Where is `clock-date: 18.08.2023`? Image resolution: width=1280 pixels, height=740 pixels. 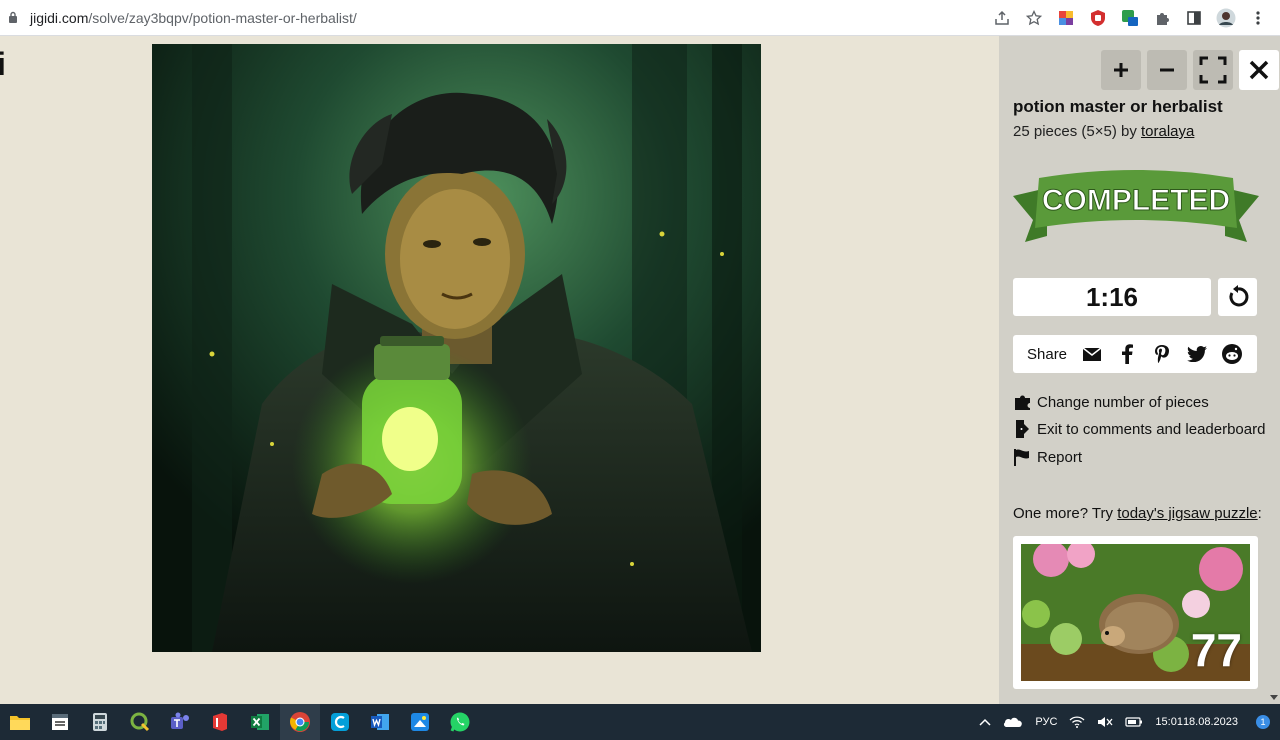 clock-date: 18.08.2023 is located at coordinates (1210, 722).